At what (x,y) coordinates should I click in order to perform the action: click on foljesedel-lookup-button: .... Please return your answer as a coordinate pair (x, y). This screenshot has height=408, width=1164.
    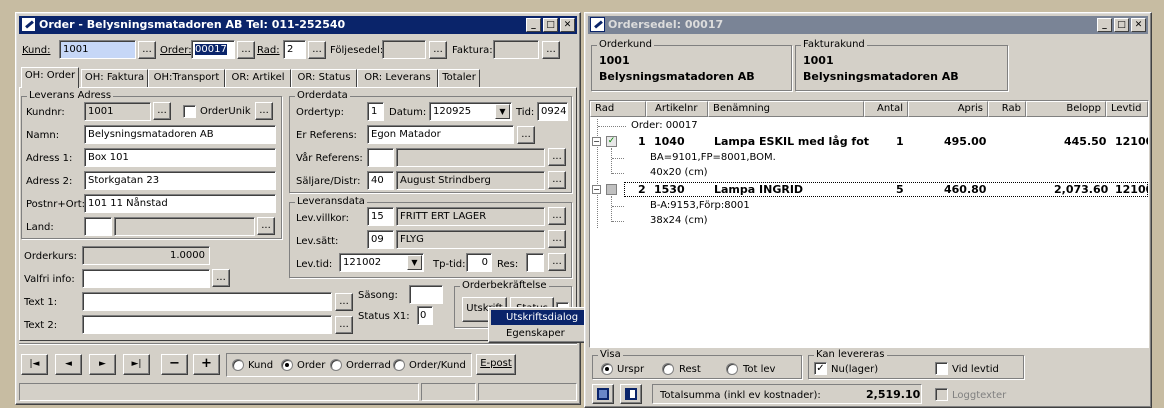
    Looking at the image, I should click on (438, 50).